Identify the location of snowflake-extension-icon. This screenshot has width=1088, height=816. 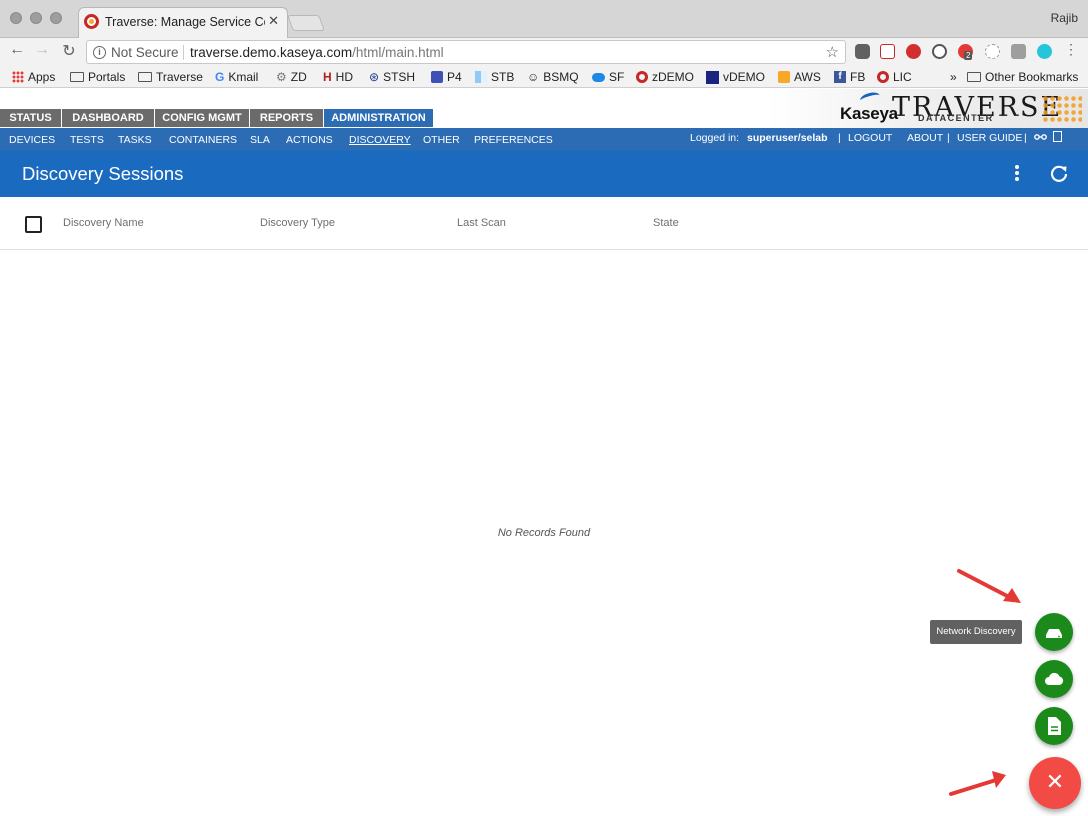
(992, 51).